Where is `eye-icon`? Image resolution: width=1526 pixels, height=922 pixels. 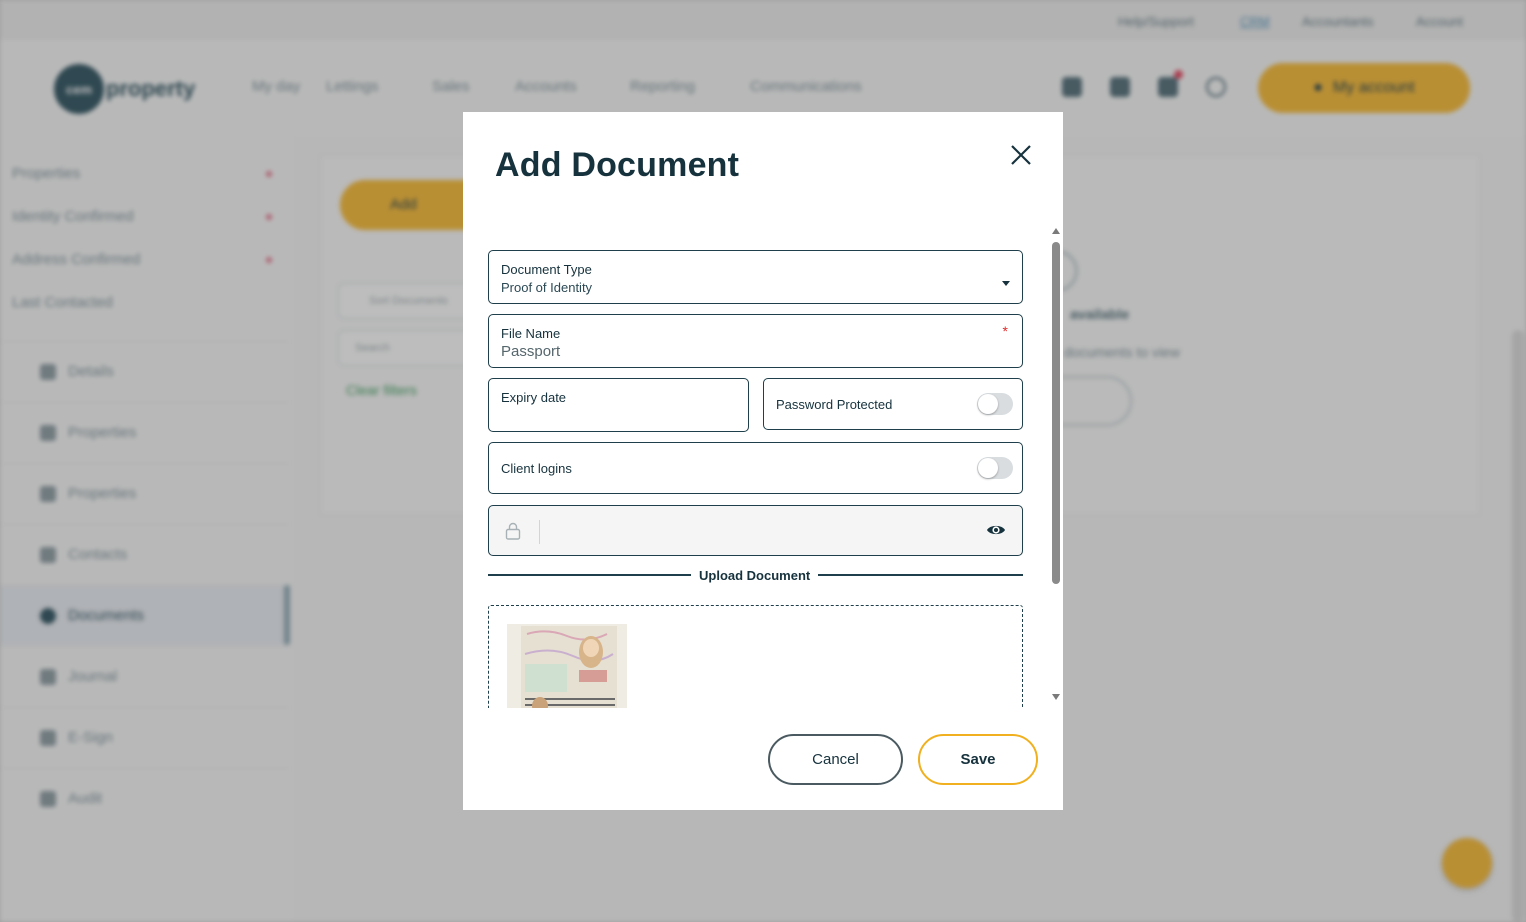
eye-icon is located at coordinates (996, 530).